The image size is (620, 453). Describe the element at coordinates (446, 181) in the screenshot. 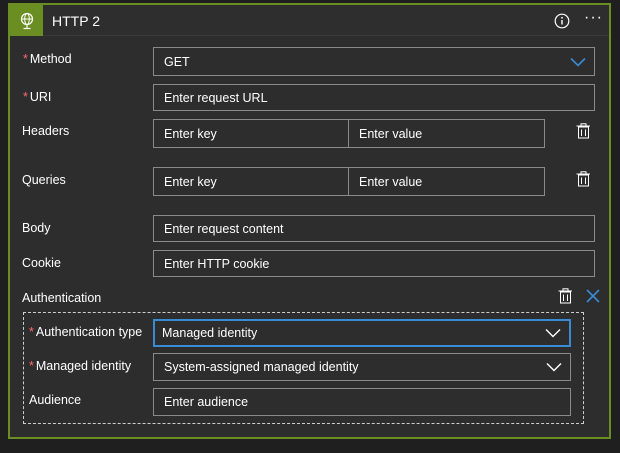

I see `queries-value-input: Enter value` at that location.